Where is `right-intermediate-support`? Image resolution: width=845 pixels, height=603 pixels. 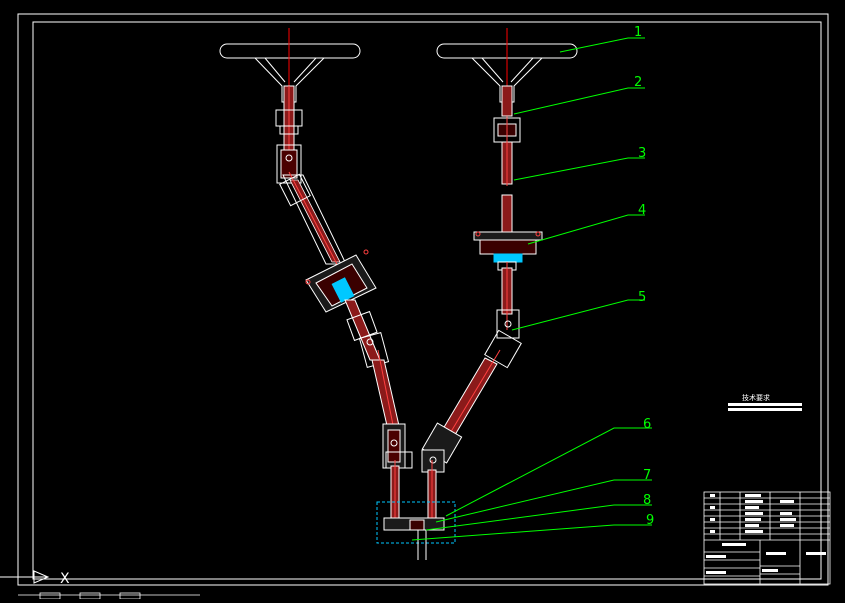 right-intermediate-support is located at coordinates (508, 251).